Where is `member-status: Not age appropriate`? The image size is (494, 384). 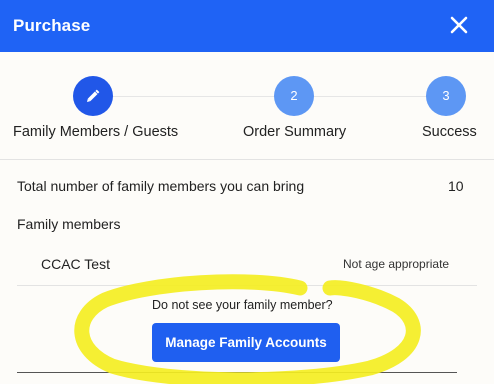 member-status: Not age appropriate is located at coordinates (396, 264).